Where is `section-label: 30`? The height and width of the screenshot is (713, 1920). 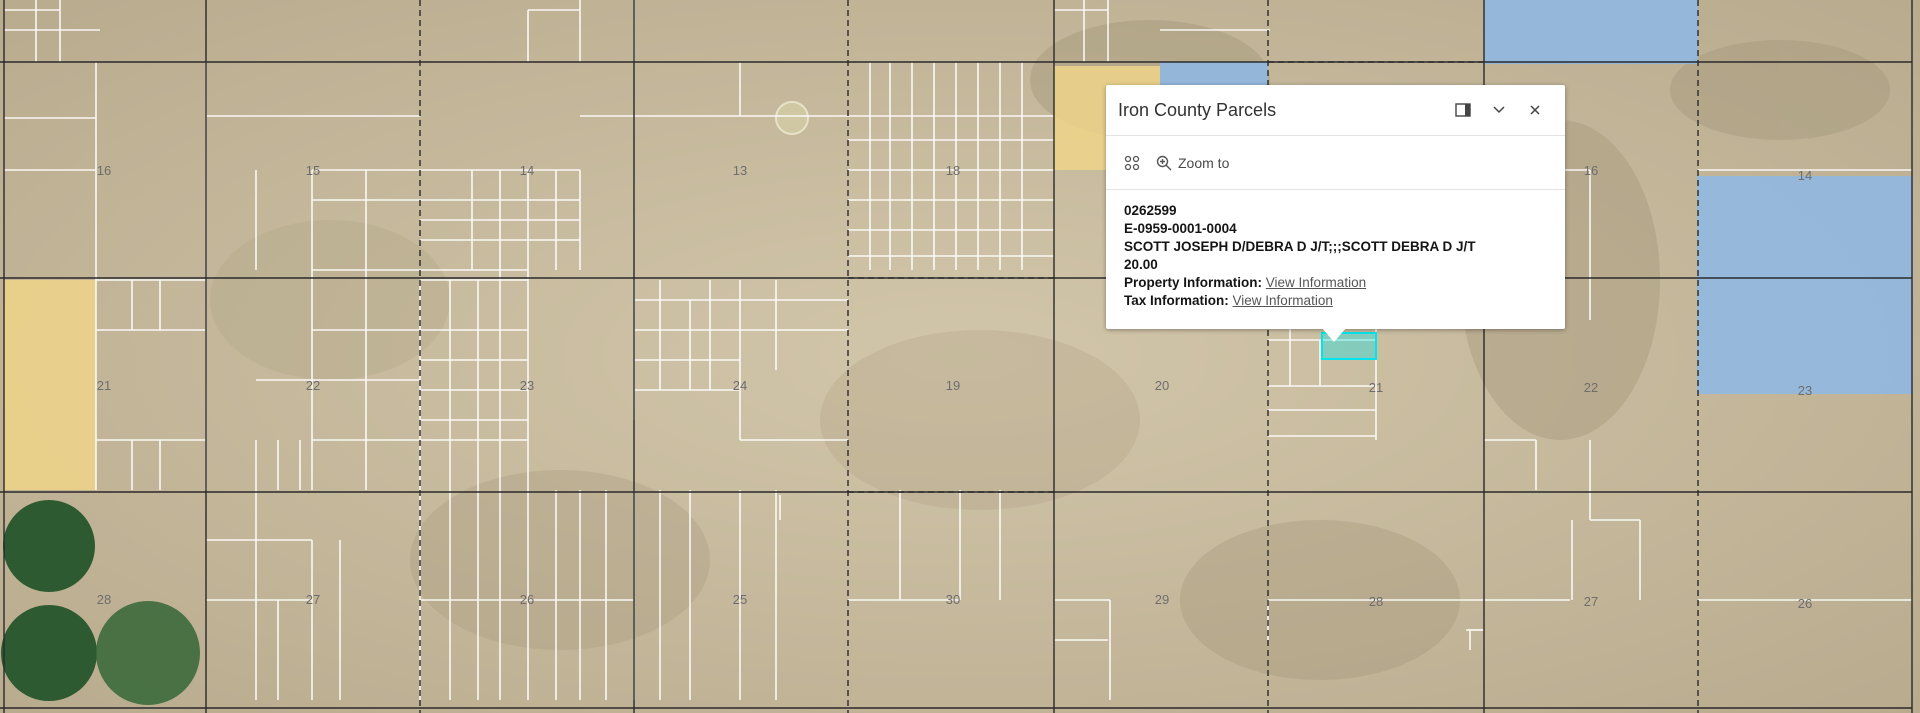 section-label: 30 is located at coordinates (953, 599).